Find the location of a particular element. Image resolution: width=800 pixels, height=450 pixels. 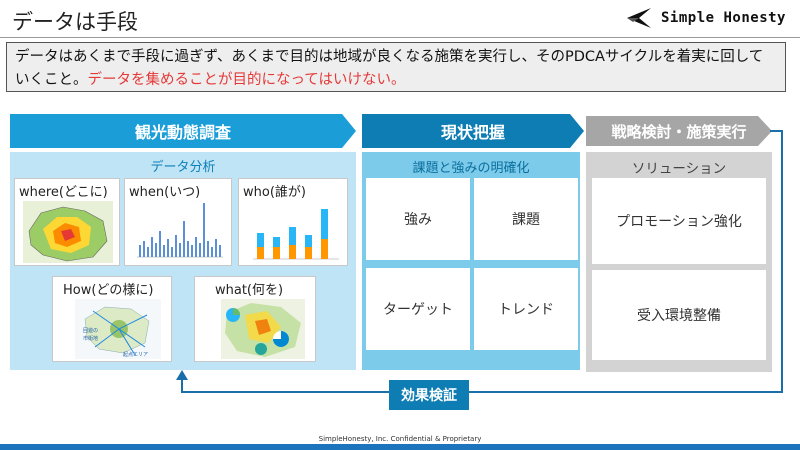

arrow-head-icon is located at coordinates (182, 375).